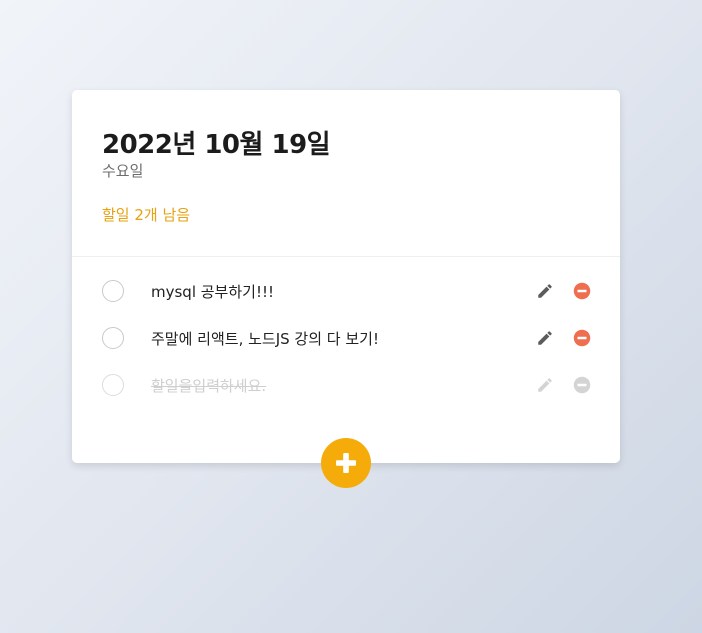 The width and height of the screenshot is (702, 633). I want to click on todo-item: 주말에 리액트, 노드JS 강의 다 보기!, so click(346, 348).